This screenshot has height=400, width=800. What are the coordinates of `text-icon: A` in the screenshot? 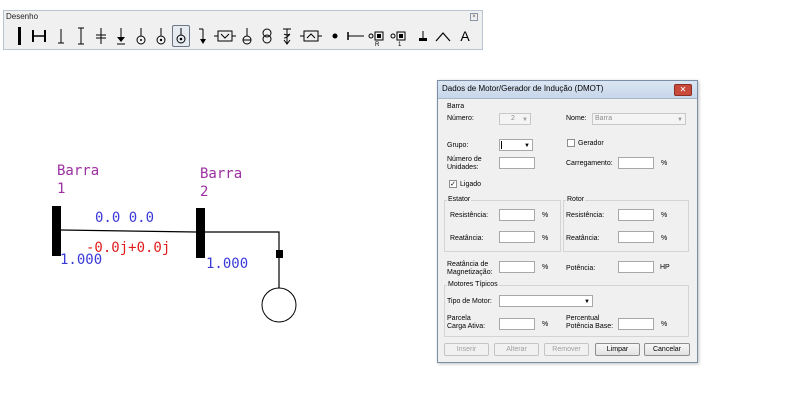 It's located at (465, 36).